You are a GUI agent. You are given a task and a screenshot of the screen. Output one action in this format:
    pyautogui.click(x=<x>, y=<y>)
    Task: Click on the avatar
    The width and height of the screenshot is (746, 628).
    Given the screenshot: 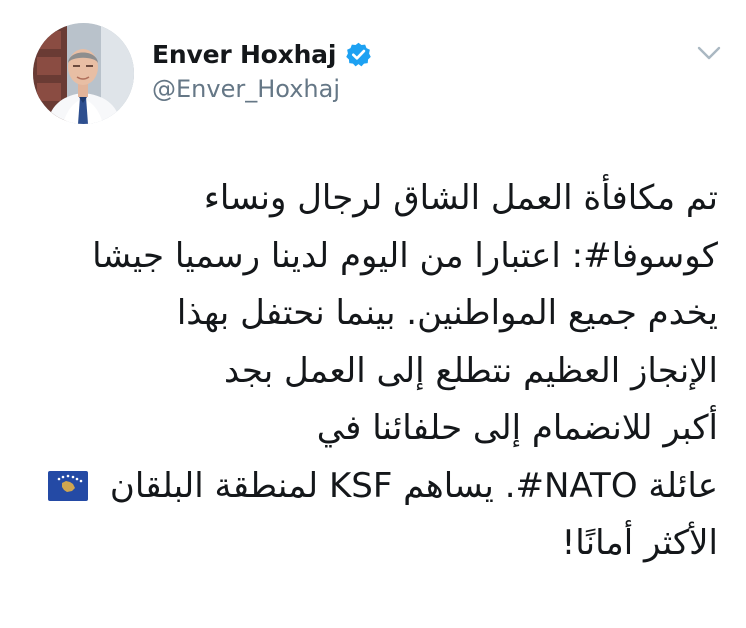 What is the action you would take?
    pyautogui.click(x=83, y=73)
    